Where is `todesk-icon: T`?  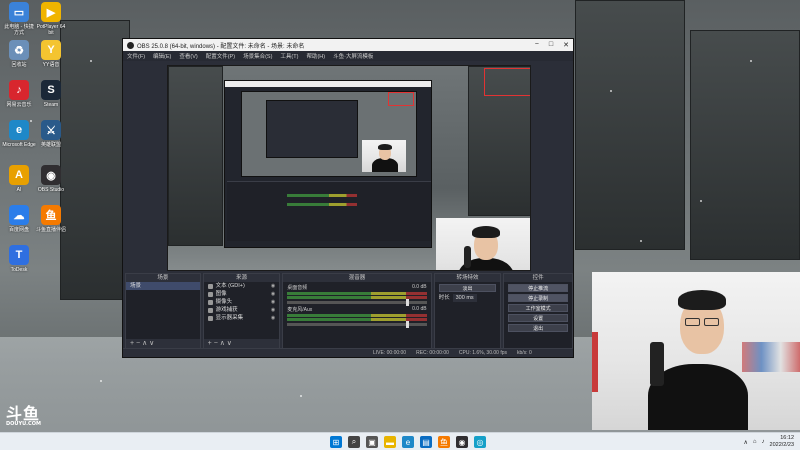
todesk-icon: T is located at coordinates (19, 255).